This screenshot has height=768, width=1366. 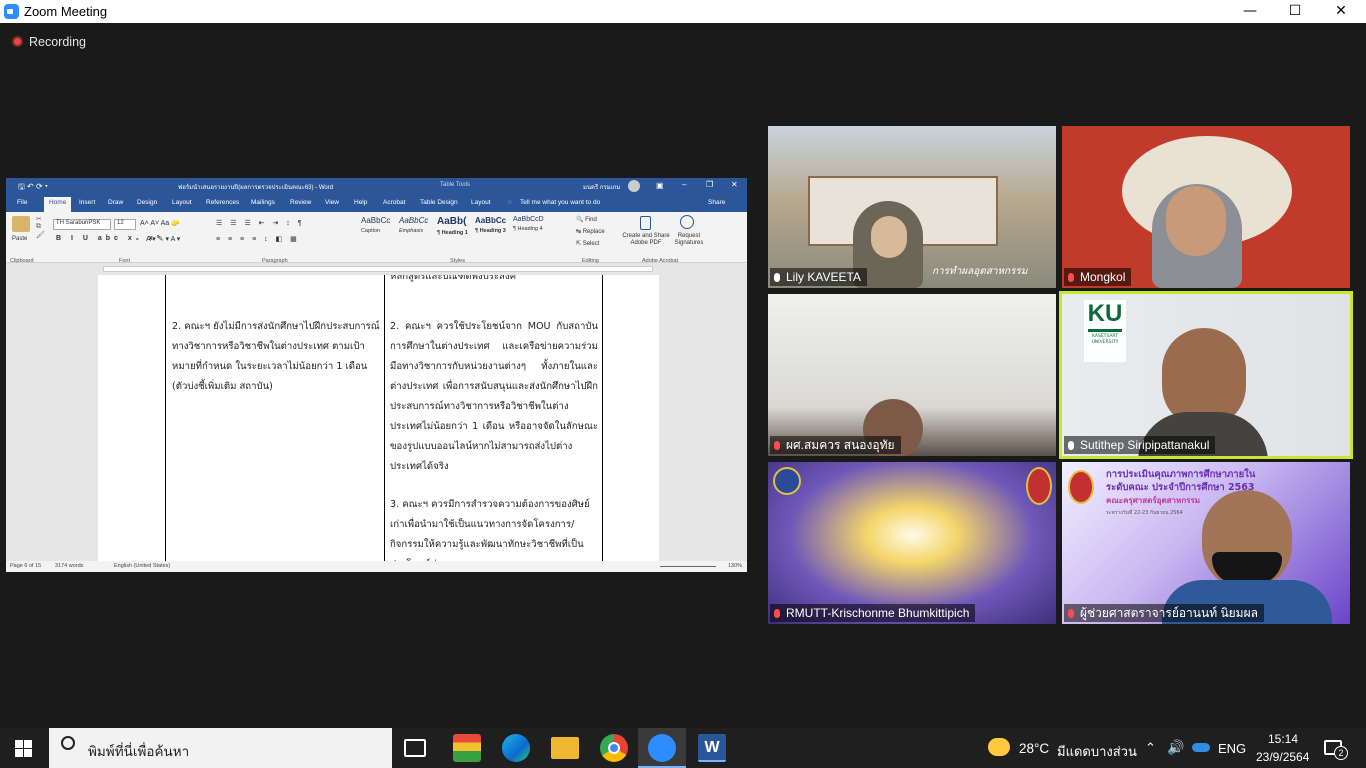 What do you see at coordinates (565, 748) in the screenshot?
I see `file-explorer-icon` at bounding box center [565, 748].